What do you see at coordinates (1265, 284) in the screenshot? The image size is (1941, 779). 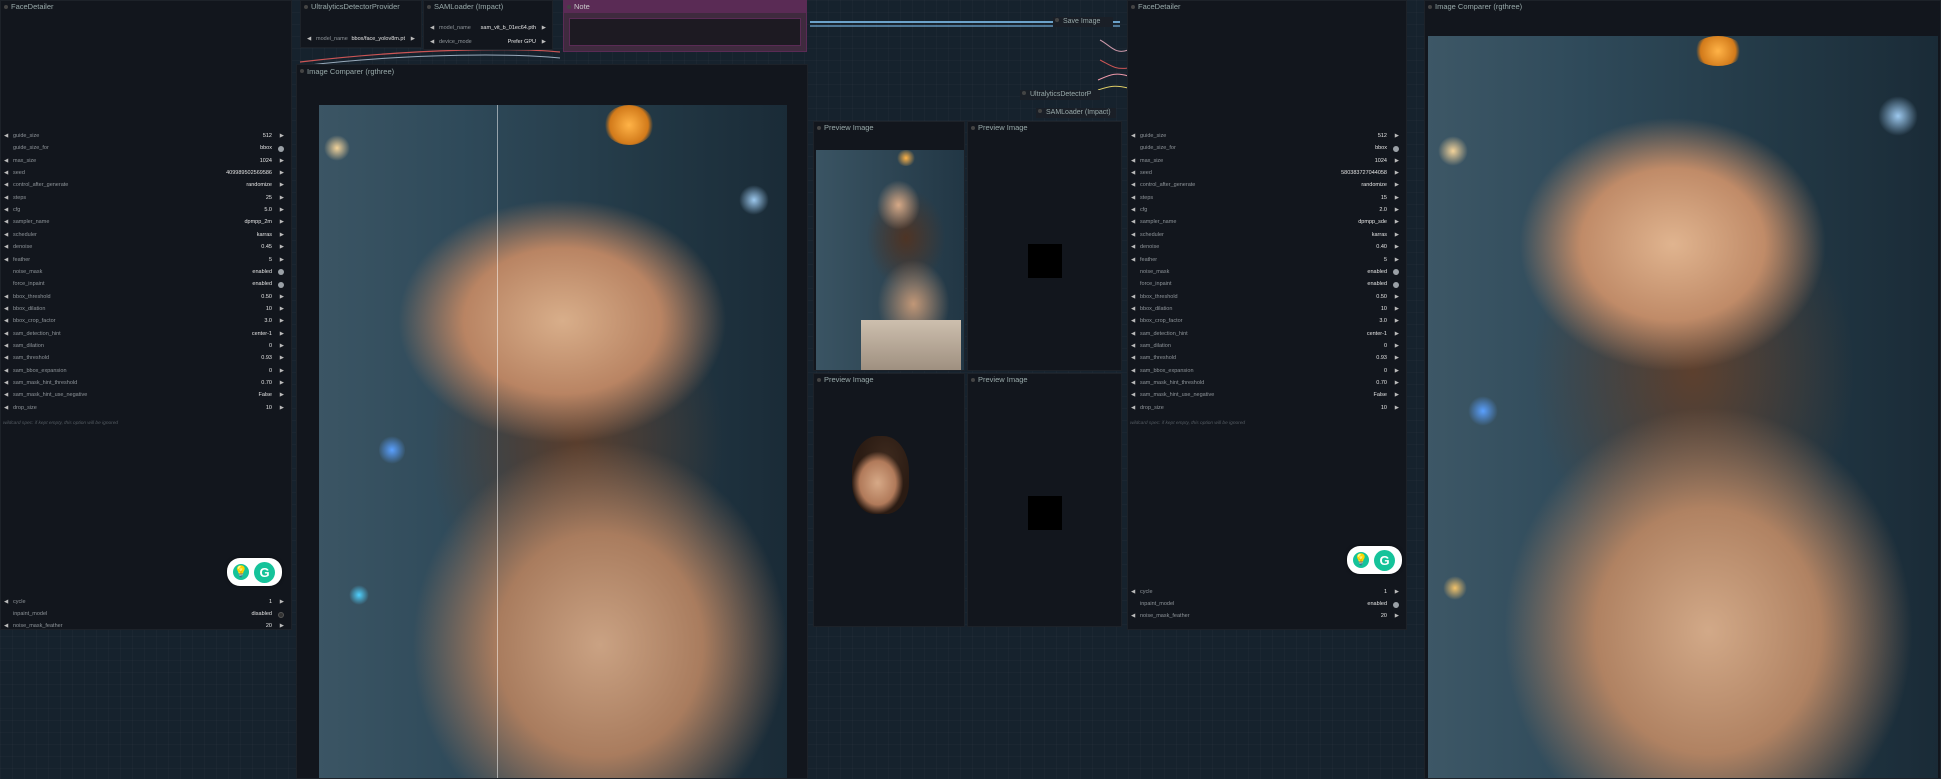 I see `widget-force-inpaint: force_inpaint enabled` at bounding box center [1265, 284].